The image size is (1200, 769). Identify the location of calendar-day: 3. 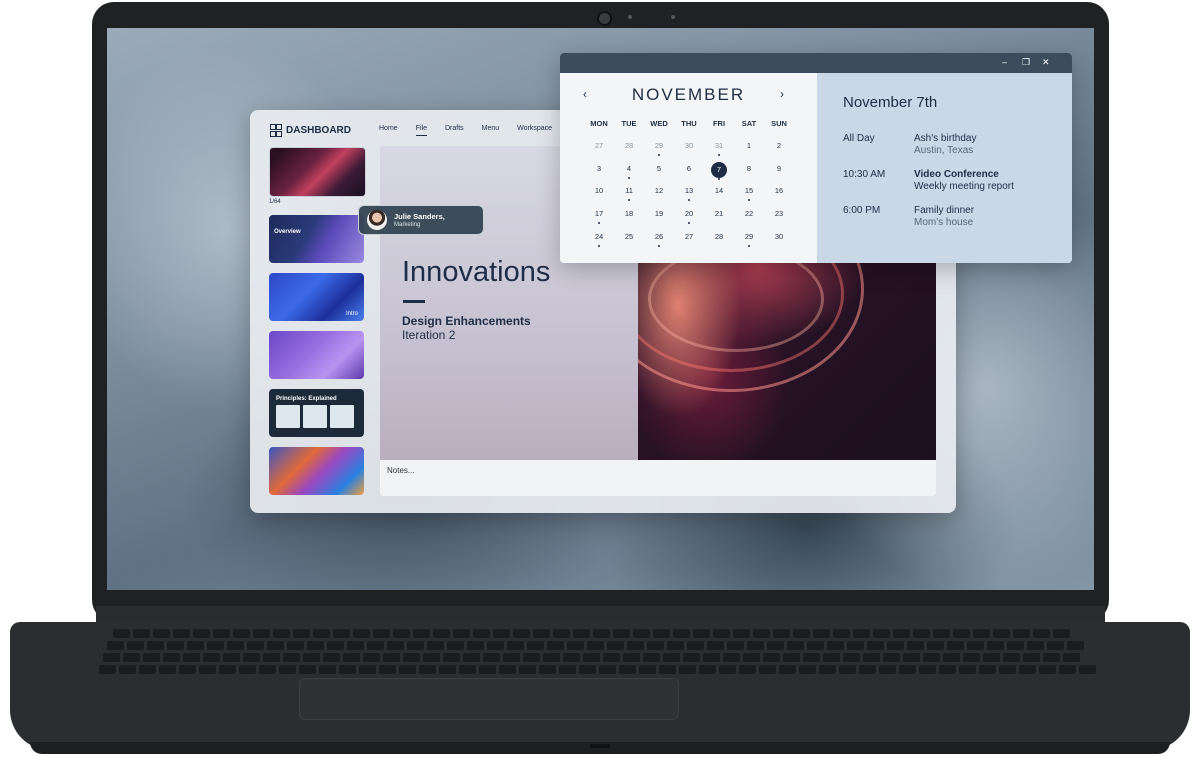
(599, 169).